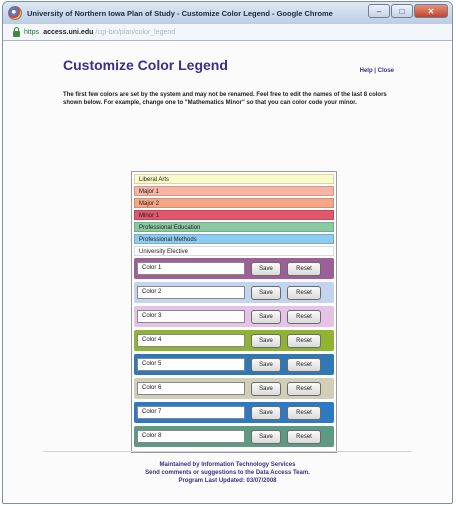 This screenshot has width=456, height=506. I want to click on fixed-color-row: Professional Education, so click(234, 227).